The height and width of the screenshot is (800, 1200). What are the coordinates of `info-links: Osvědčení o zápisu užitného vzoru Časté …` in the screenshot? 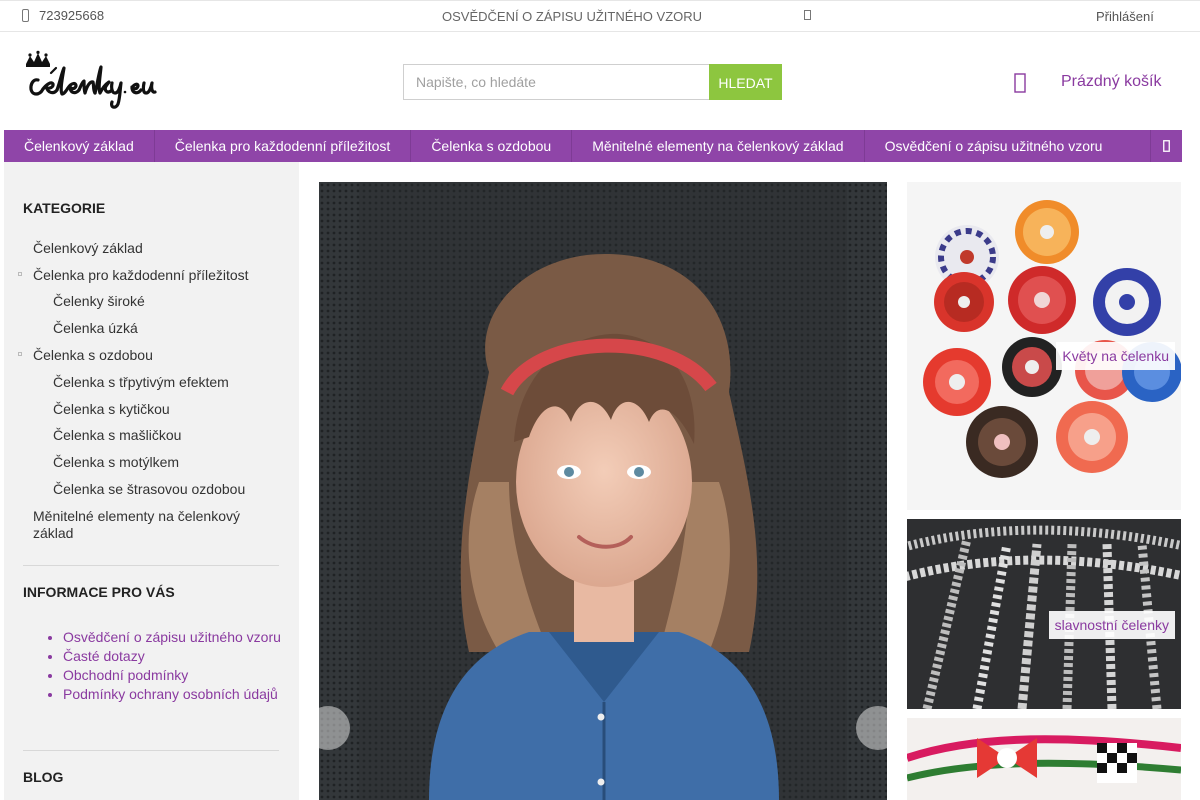 It's located at (178, 666).